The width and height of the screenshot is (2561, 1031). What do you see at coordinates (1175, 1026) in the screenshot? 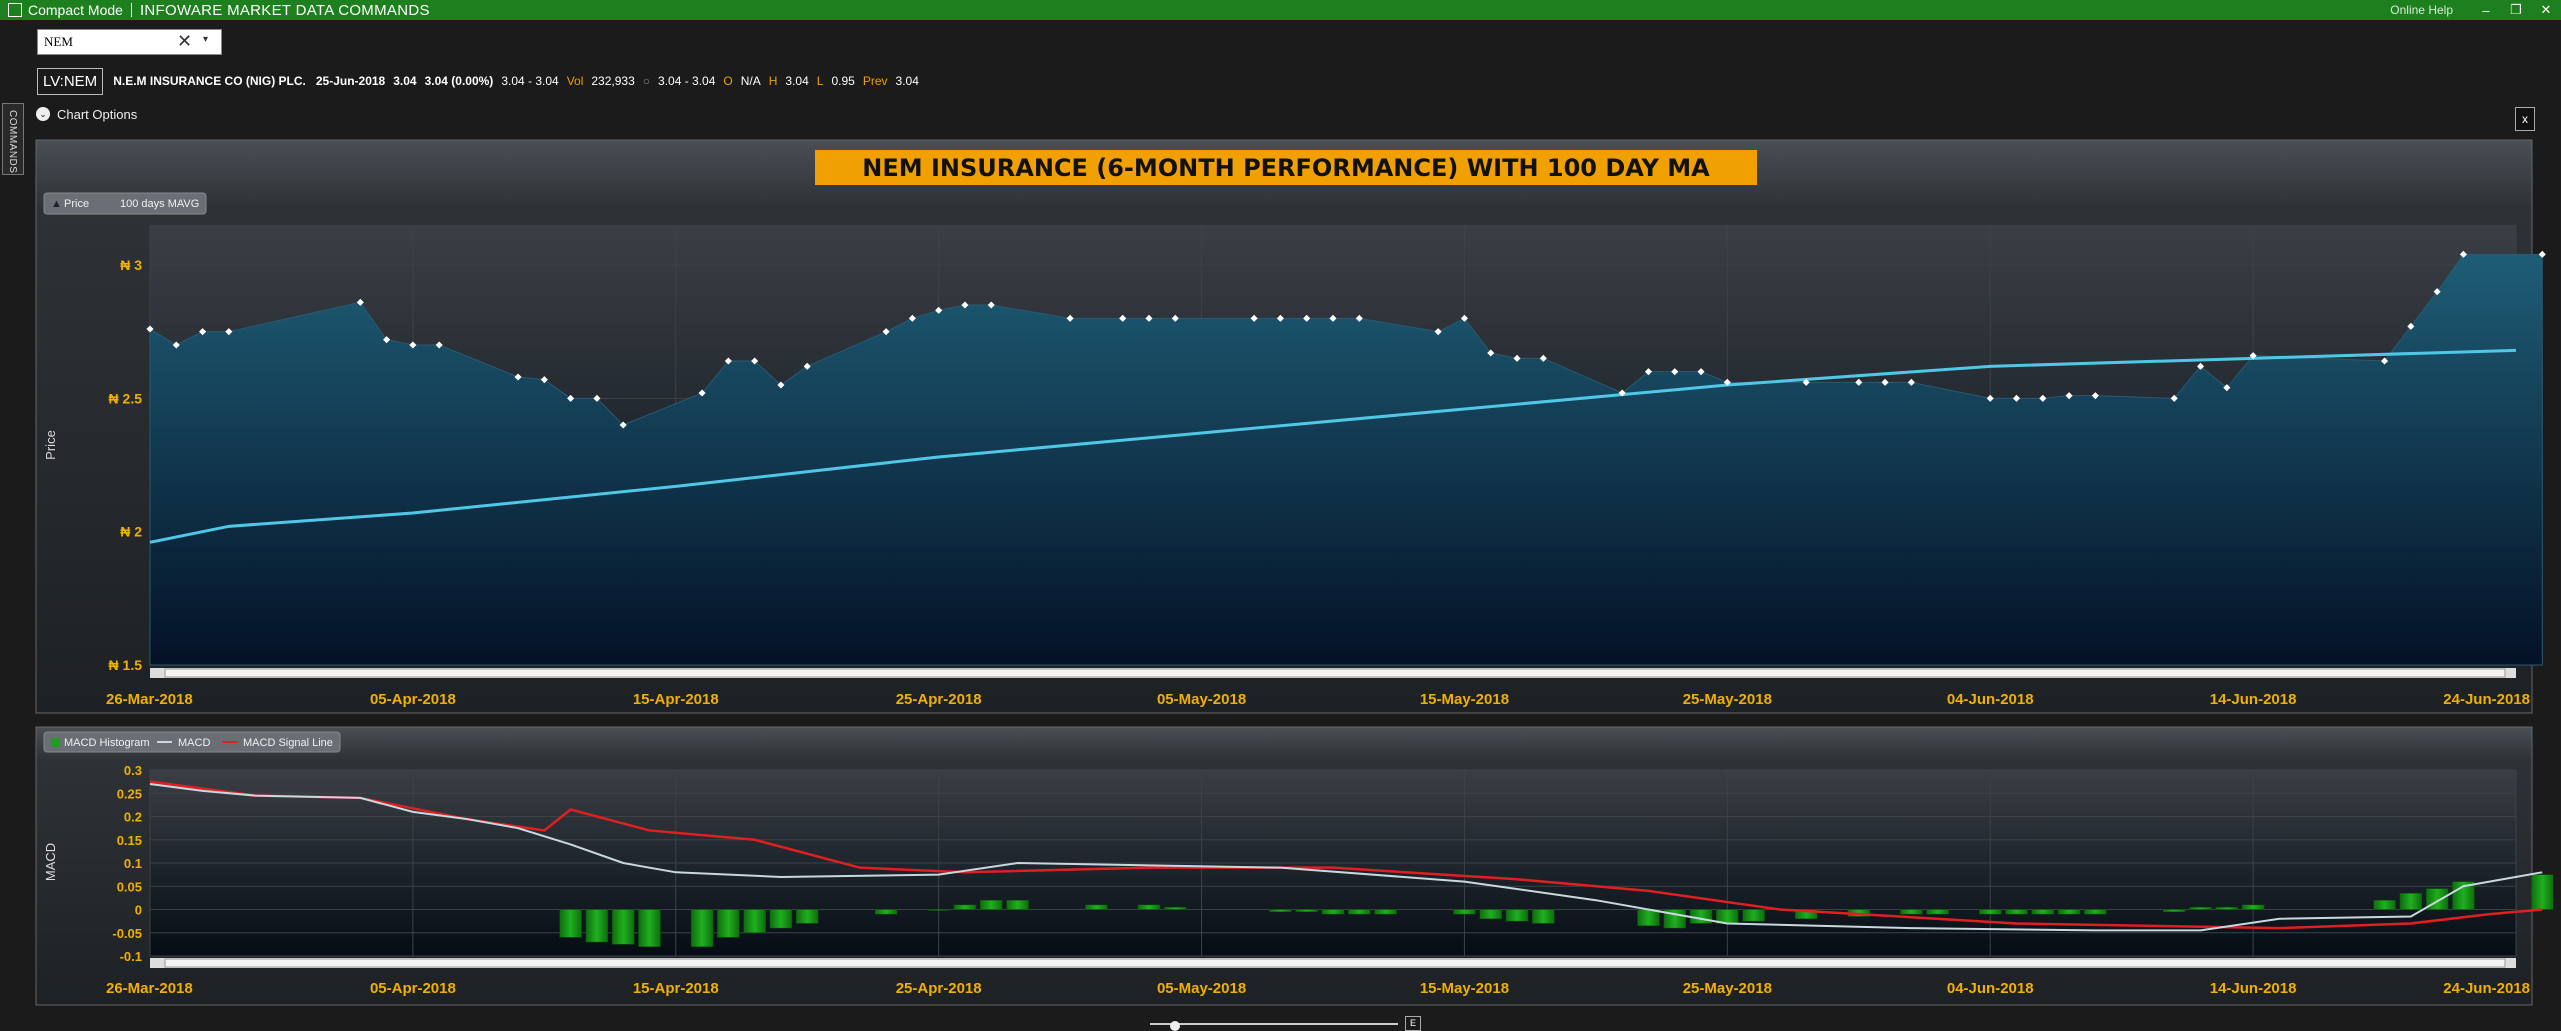
I see `zoom-slider-thumb` at bounding box center [1175, 1026].